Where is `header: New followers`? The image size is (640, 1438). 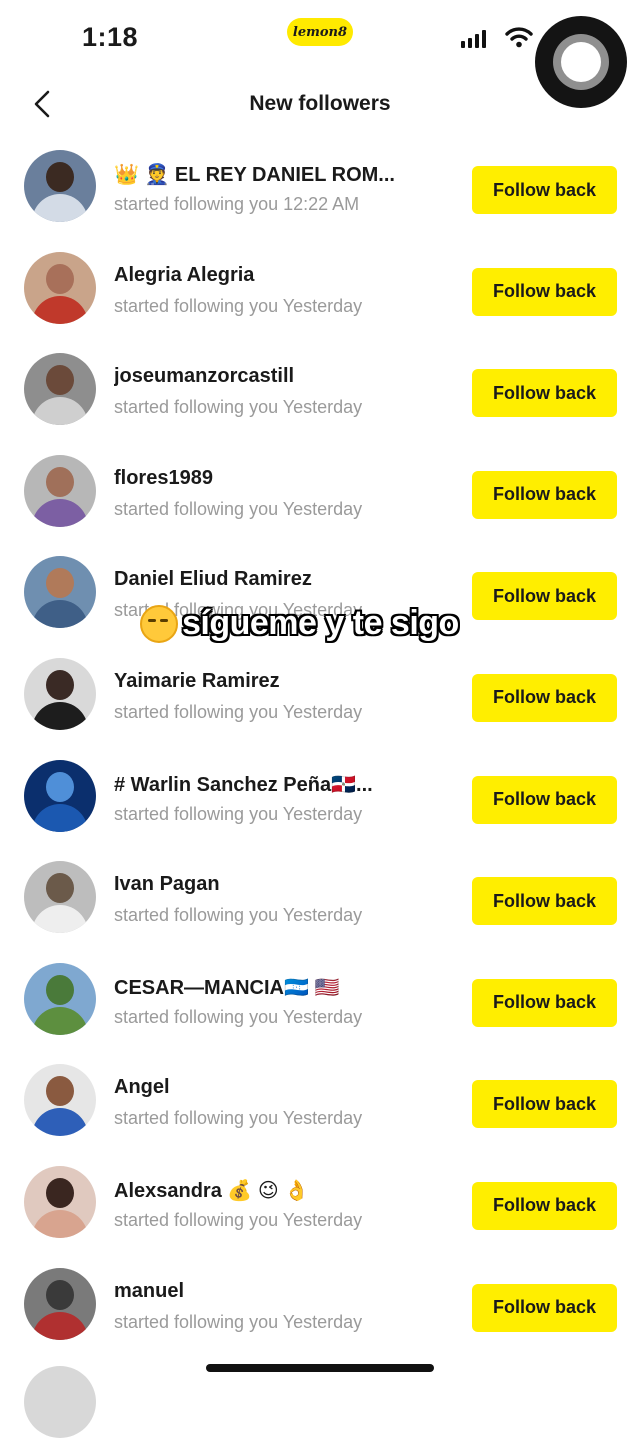 header: New followers is located at coordinates (320, 104).